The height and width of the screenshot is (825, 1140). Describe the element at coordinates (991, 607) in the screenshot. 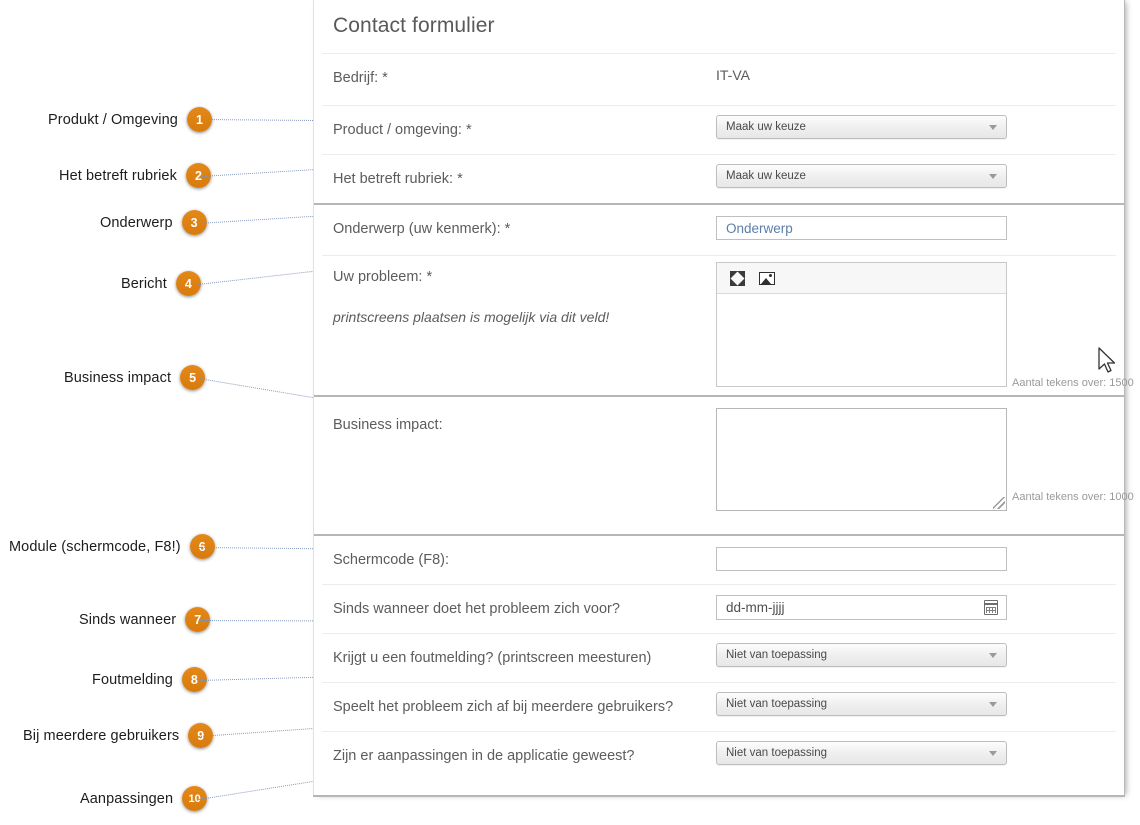

I see `calendar-icon` at that location.